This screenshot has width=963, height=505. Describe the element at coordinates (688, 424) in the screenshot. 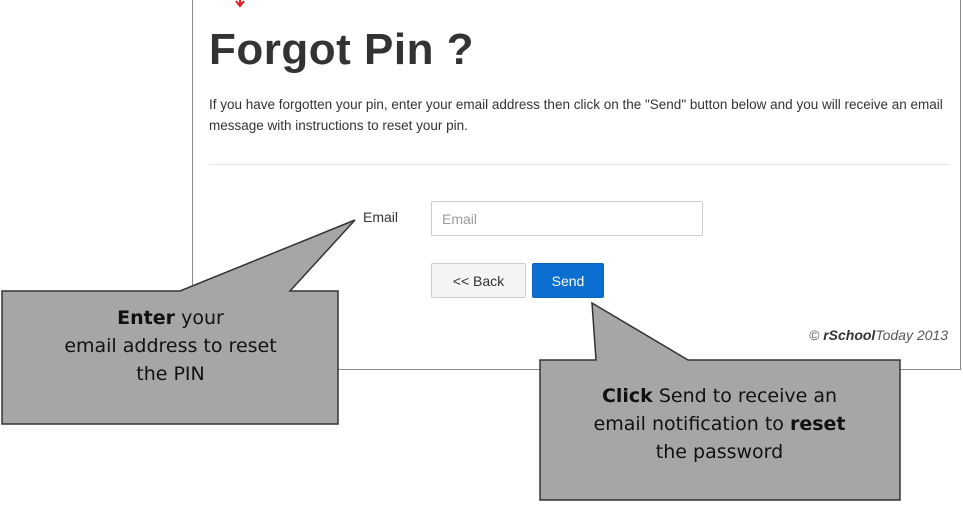

I see `callout-right-text-2: email notification to` at that location.